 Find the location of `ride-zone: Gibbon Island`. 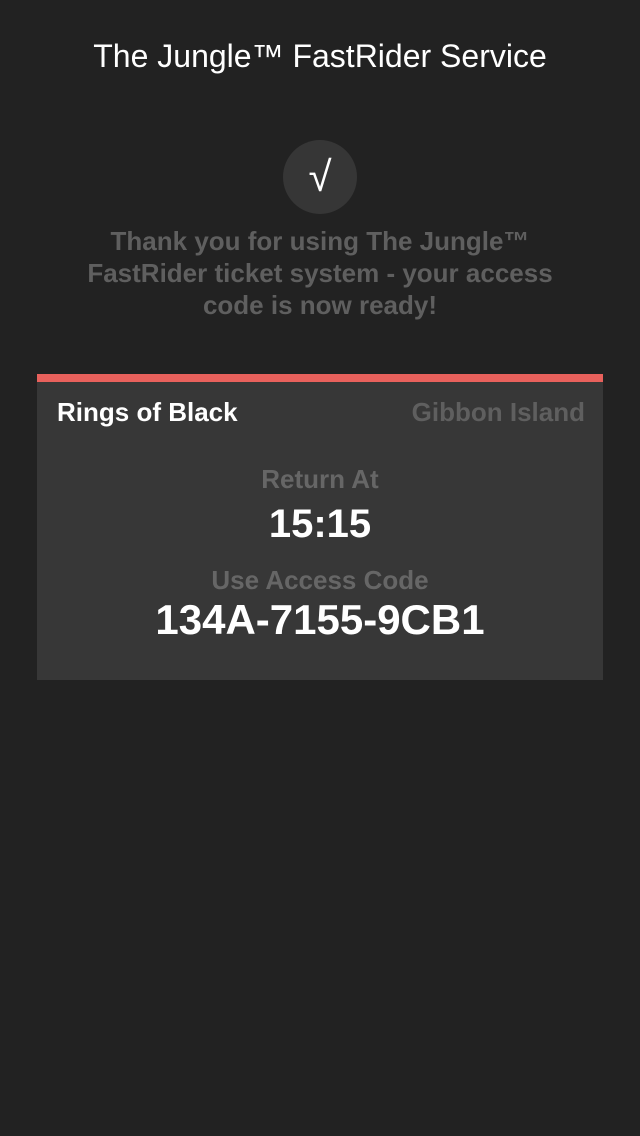

ride-zone: Gibbon Island is located at coordinates (498, 412).